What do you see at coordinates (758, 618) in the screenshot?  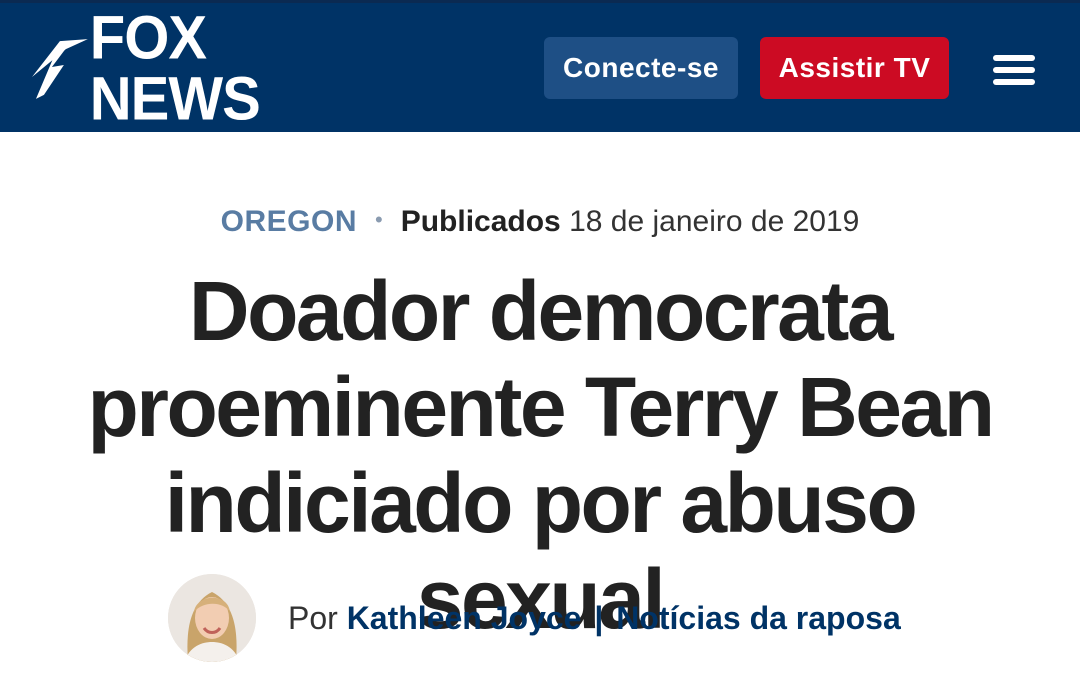 I see `source-link: Notícias da raposa` at bounding box center [758, 618].